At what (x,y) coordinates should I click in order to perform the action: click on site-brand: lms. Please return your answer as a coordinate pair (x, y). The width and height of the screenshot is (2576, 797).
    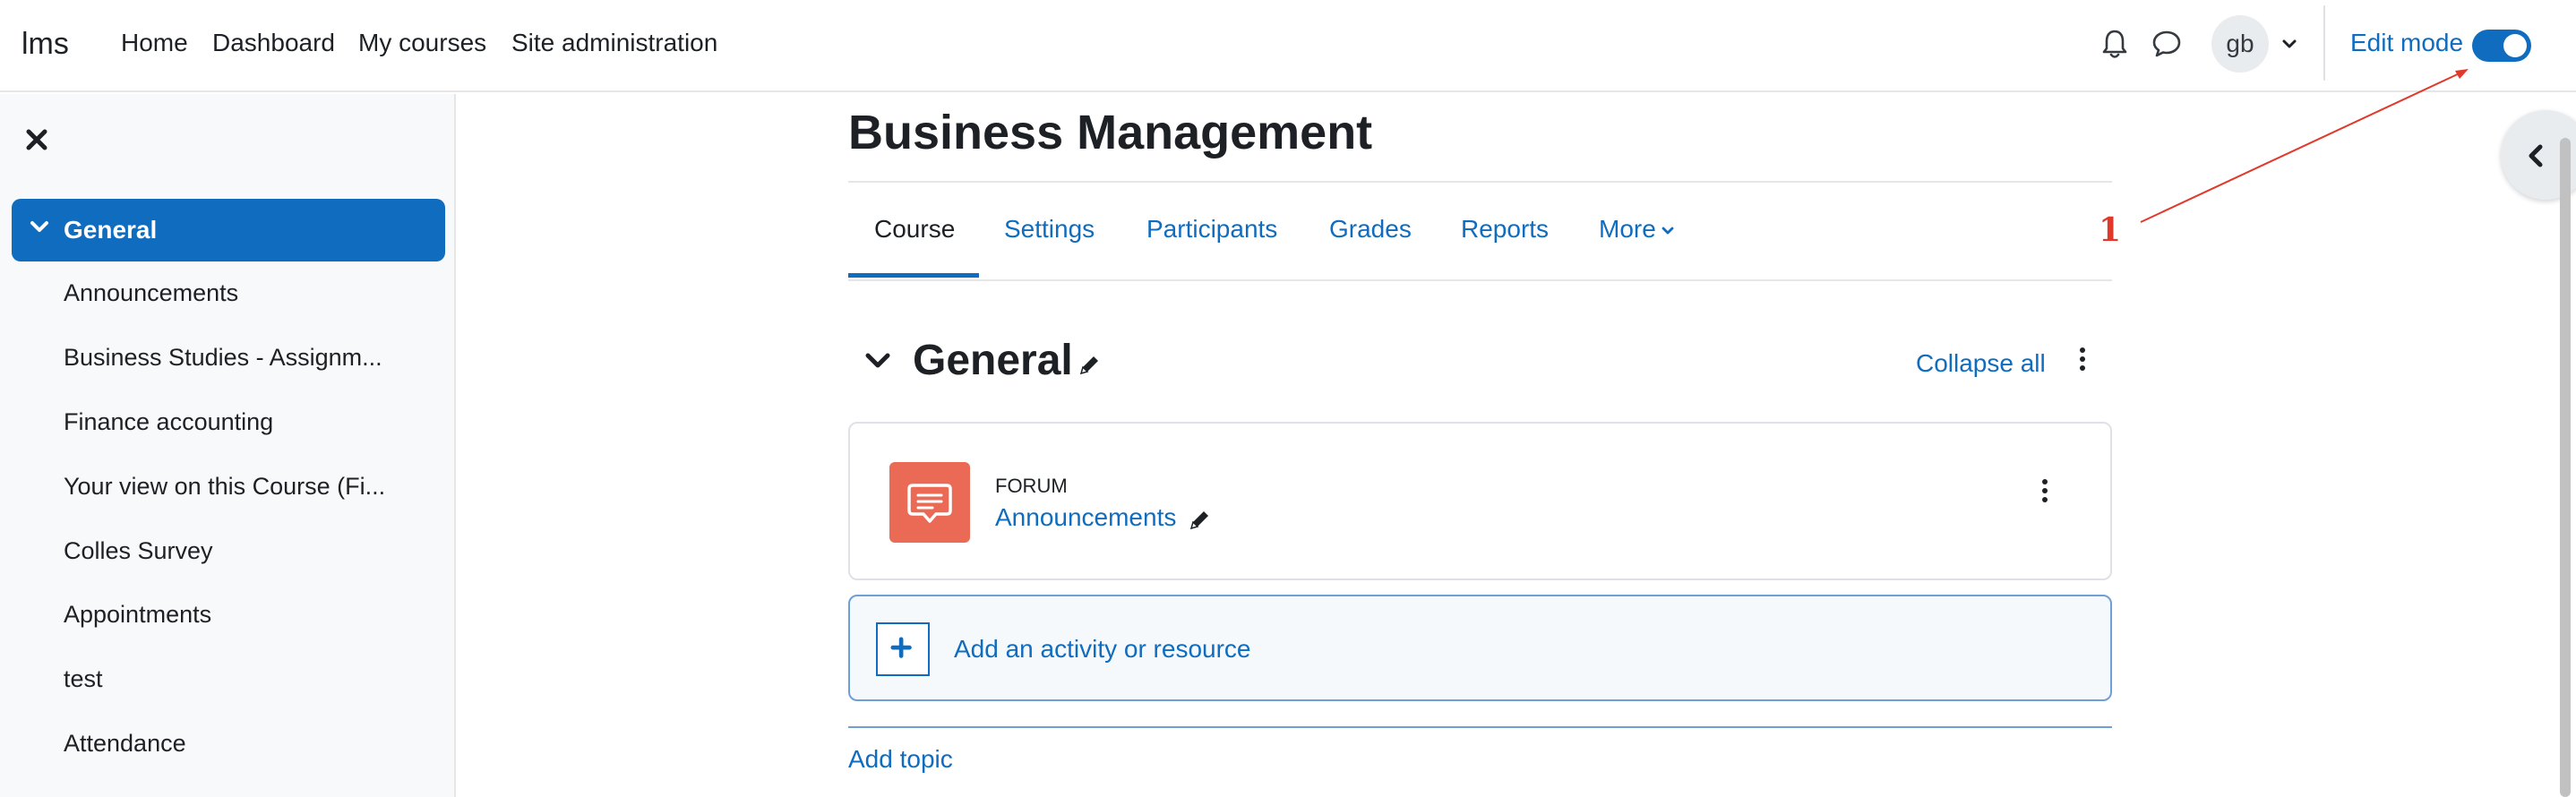
    Looking at the image, I should click on (45, 44).